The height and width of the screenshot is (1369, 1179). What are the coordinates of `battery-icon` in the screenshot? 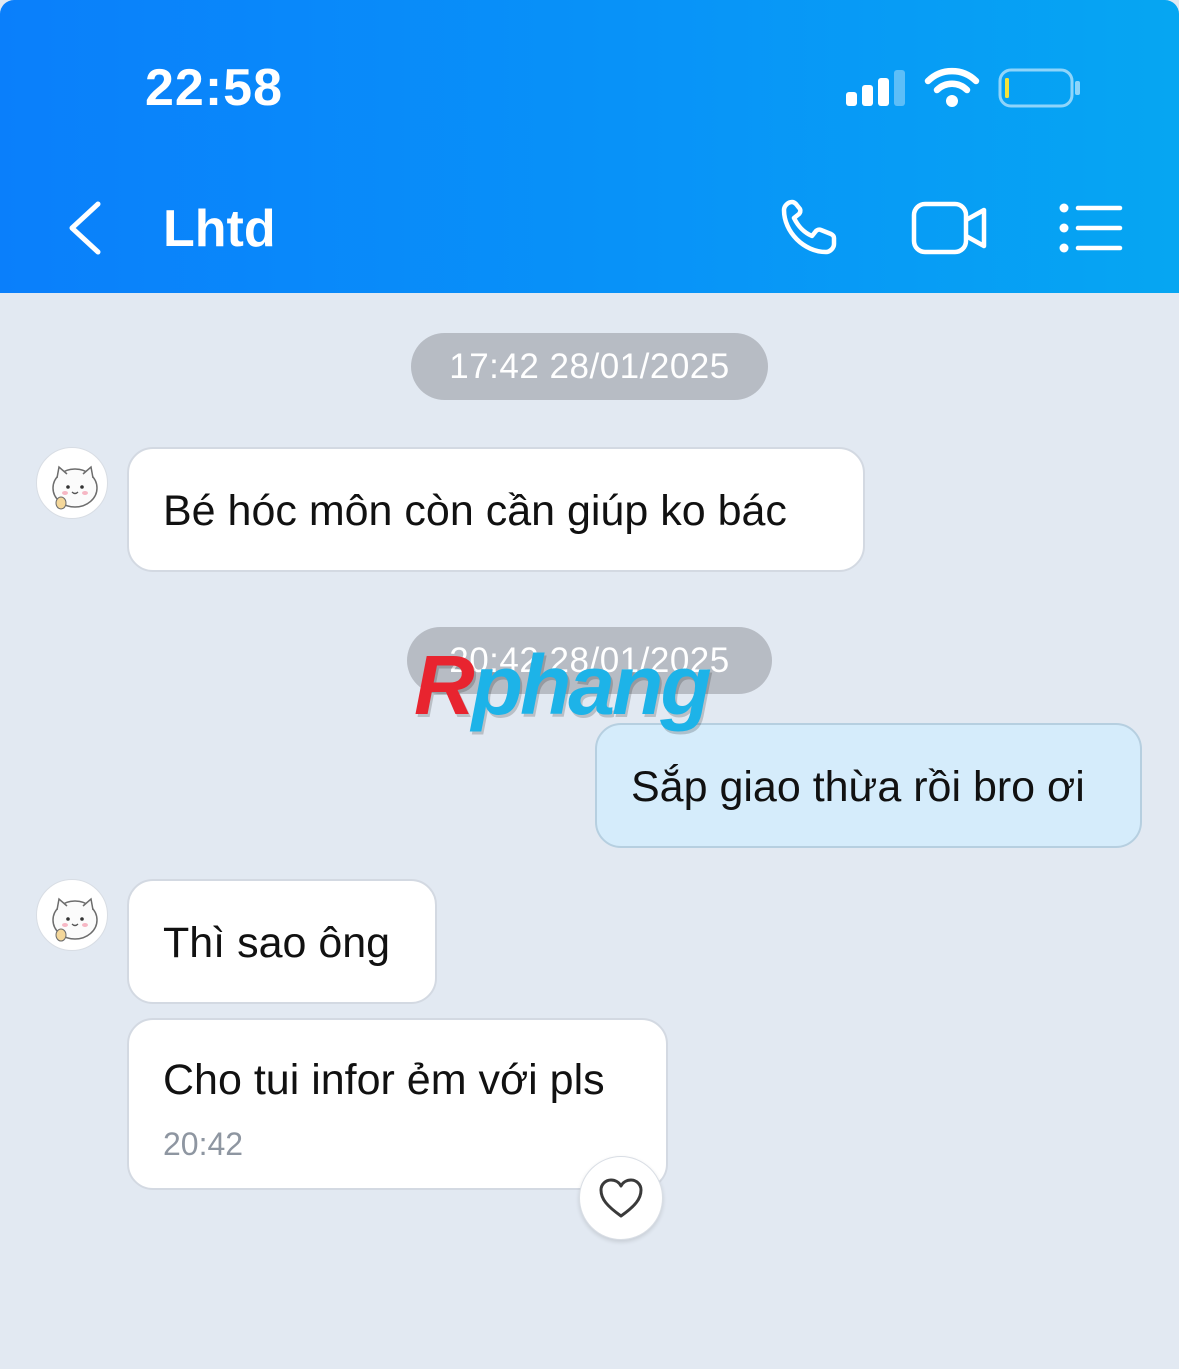 It's located at (1039, 88).